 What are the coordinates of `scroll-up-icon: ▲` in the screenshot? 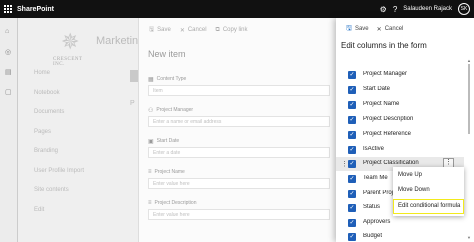 It's located at (469, 60).